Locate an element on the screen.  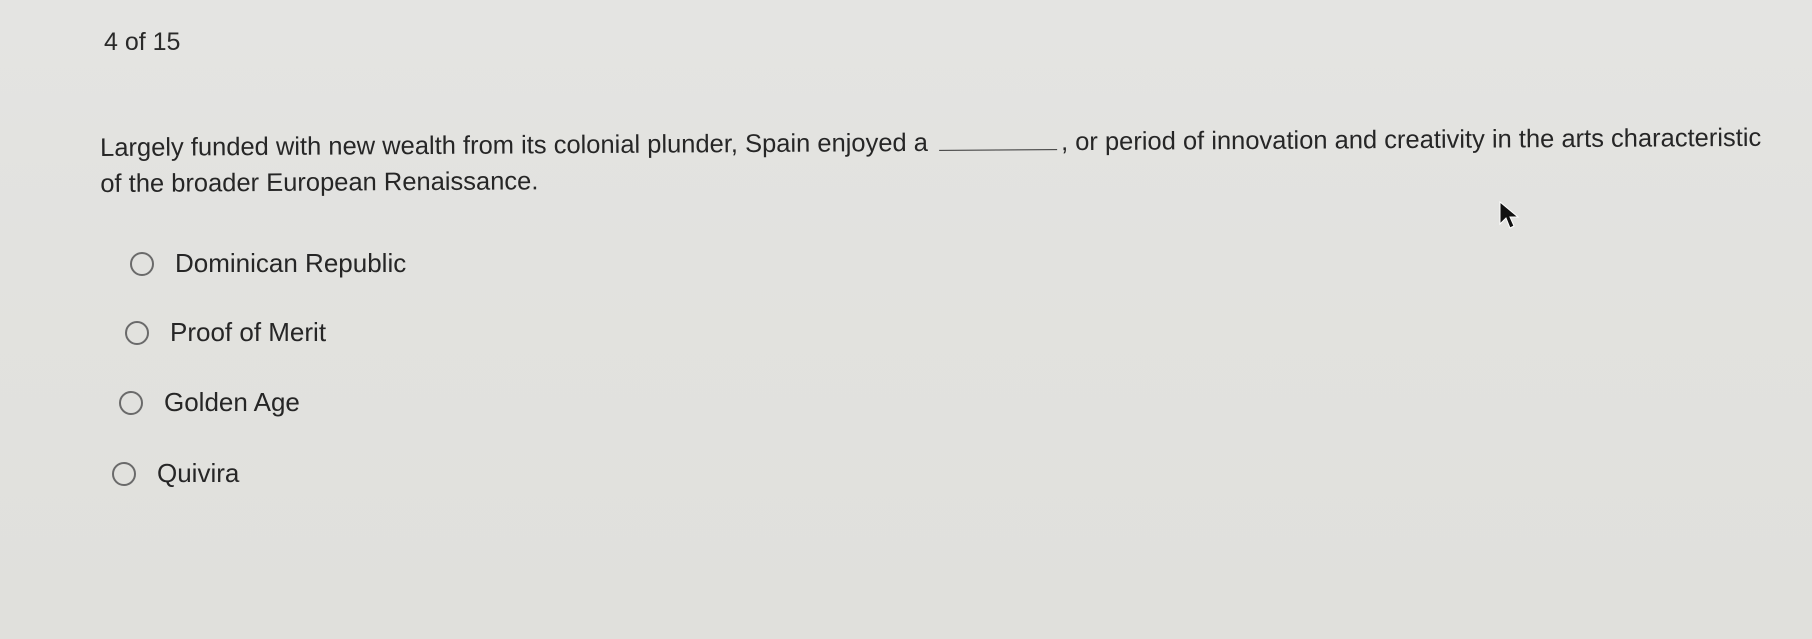
answer-option-quivira: Quivira is located at coordinates (175, 473).